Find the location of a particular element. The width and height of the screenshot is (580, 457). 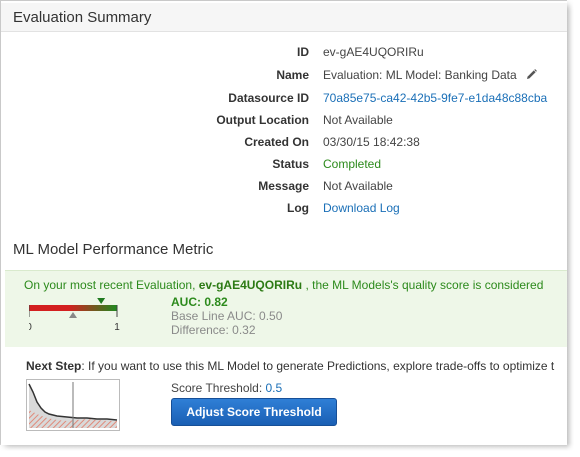

field-label: Status is located at coordinates (290, 164).